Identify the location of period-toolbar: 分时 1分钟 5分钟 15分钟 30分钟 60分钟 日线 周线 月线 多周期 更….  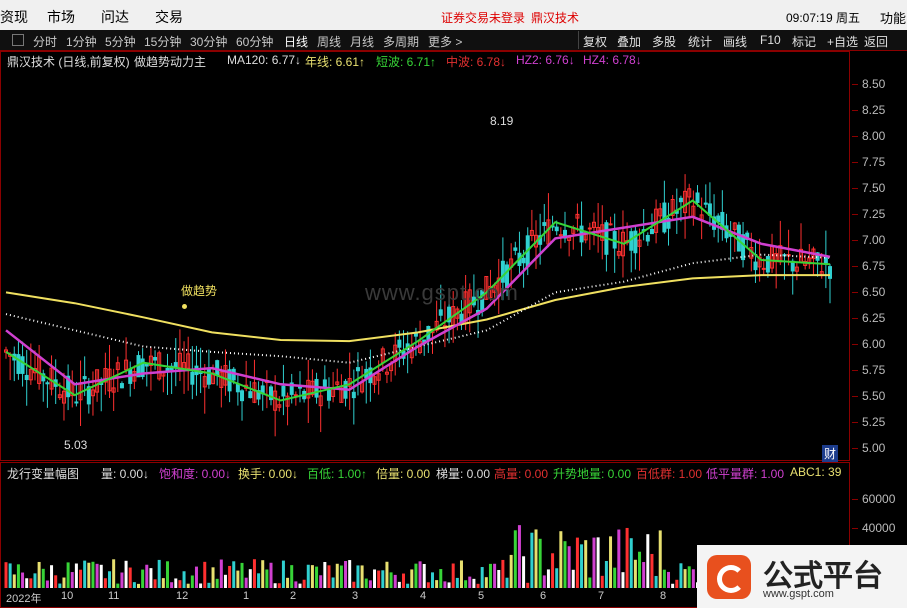
(453, 40).